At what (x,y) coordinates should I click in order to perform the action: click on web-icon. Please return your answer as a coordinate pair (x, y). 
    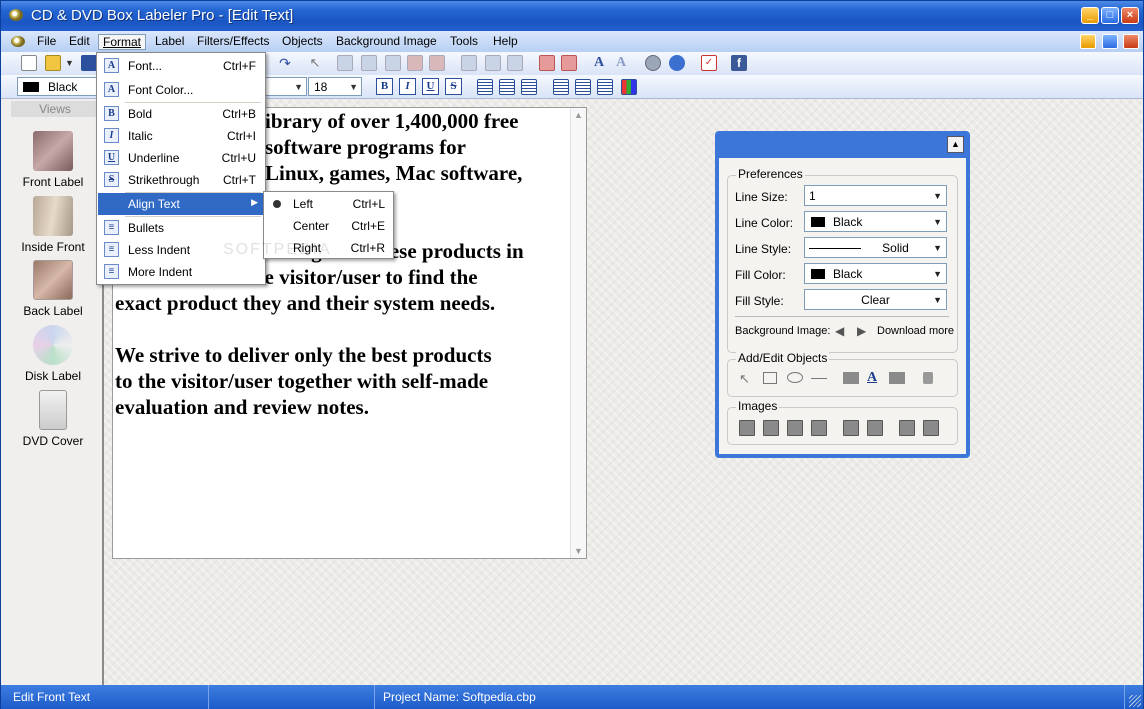
    Looking at the image, I should click on (677, 63).